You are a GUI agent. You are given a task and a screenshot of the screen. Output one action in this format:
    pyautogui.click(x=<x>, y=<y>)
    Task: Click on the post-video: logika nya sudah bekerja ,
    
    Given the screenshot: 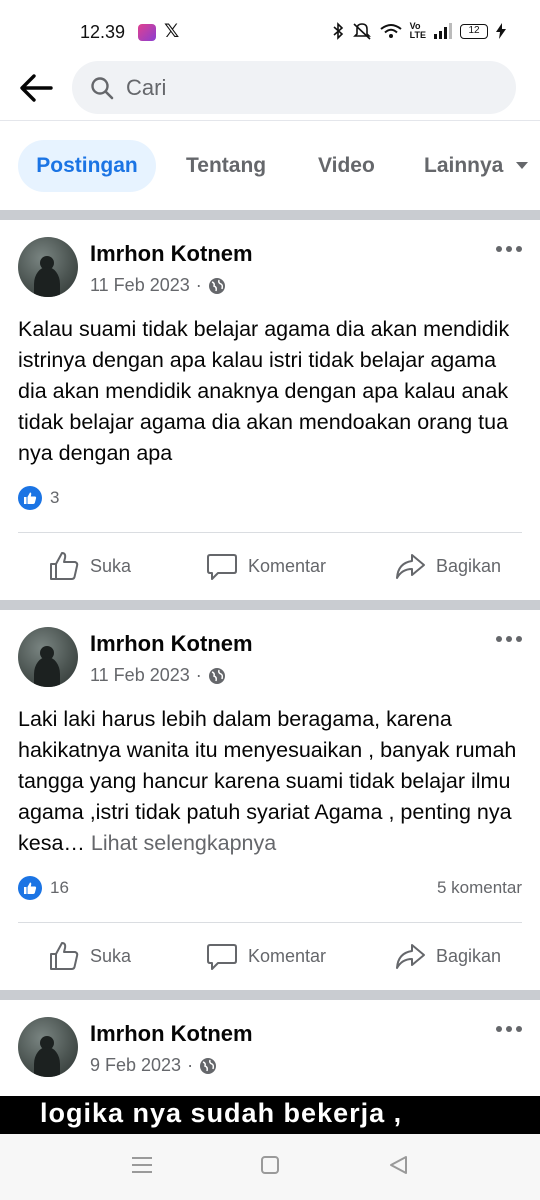 What is the action you would take?
    pyautogui.click(x=270, y=1115)
    